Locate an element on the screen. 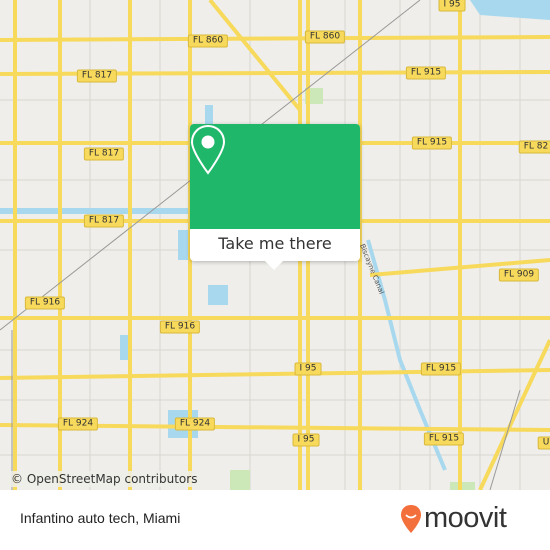  road-shield: FL 909 is located at coordinates (519, 275).